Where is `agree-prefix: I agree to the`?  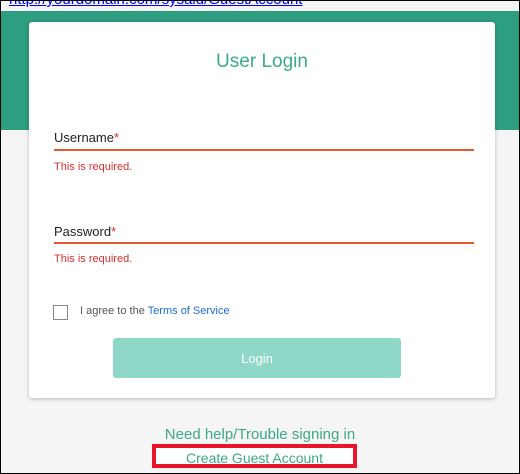 agree-prefix: I agree to the is located at coordinates (114, 311).